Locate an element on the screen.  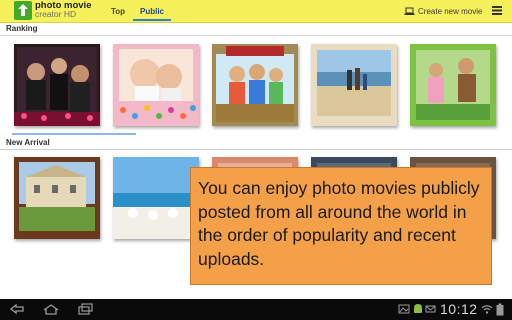
android-icon is located at coordinates (418, 308).